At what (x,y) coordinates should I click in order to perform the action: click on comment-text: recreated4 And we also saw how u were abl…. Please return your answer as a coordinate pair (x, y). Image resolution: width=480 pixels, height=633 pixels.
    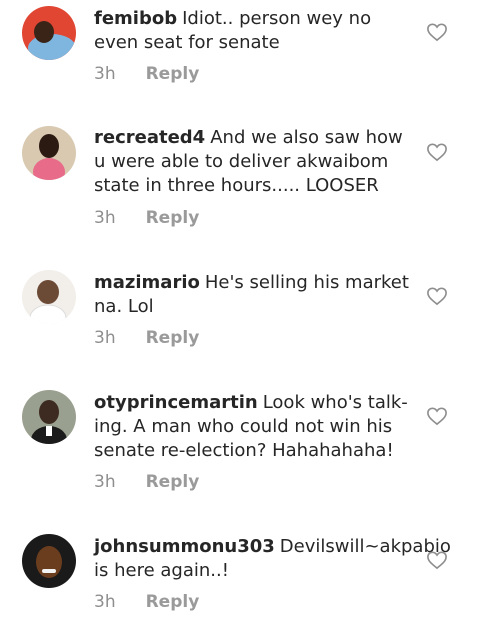
    Looking at the image, I should click on (254, 162).